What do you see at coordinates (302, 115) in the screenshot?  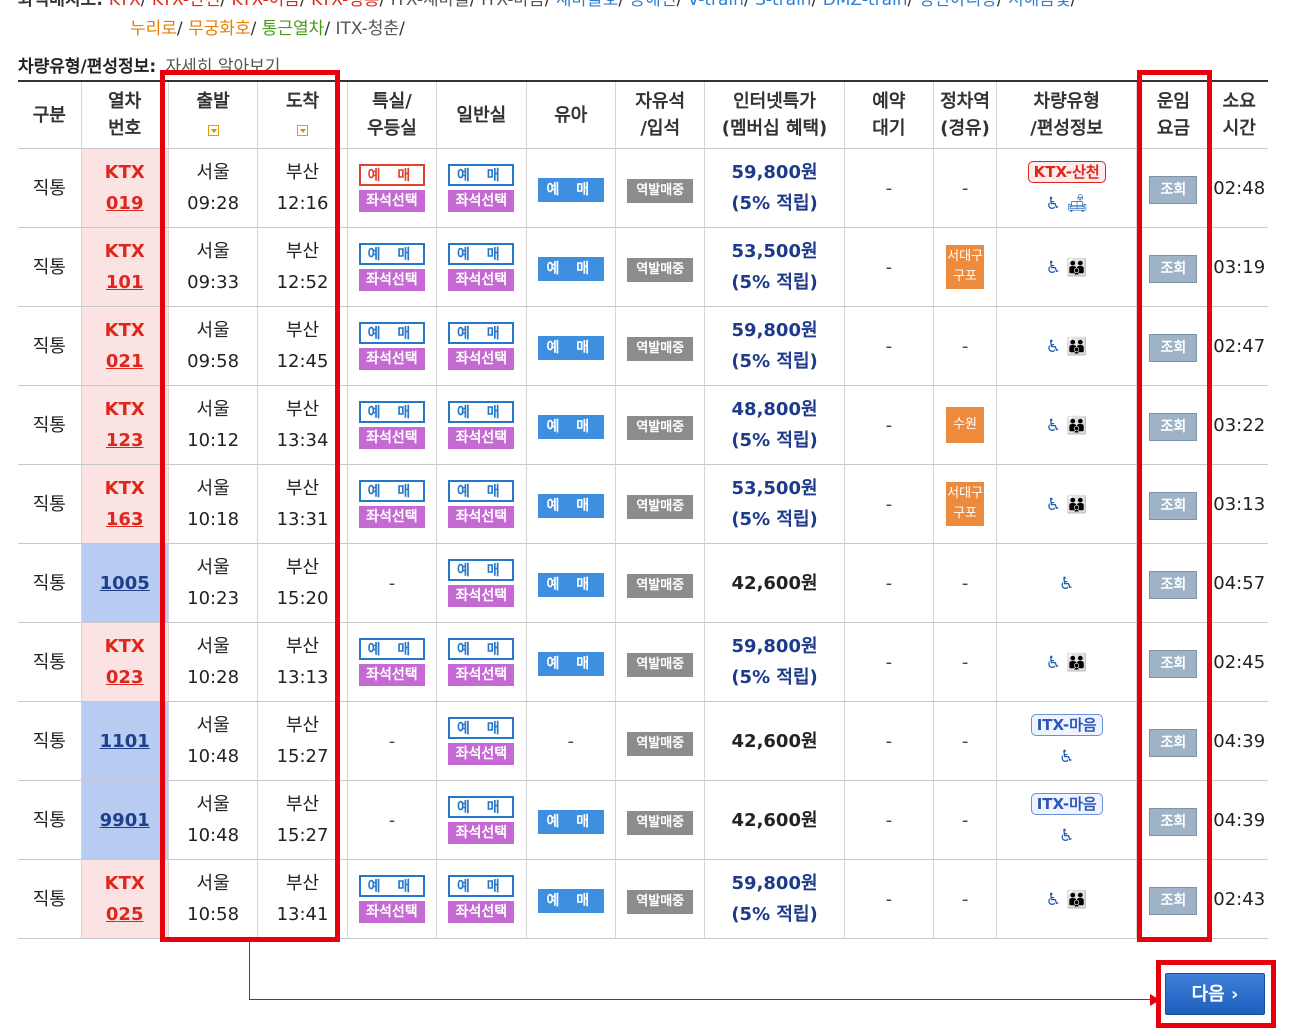 I see `header-arrive: 도착` at bounding box center [302, 115].